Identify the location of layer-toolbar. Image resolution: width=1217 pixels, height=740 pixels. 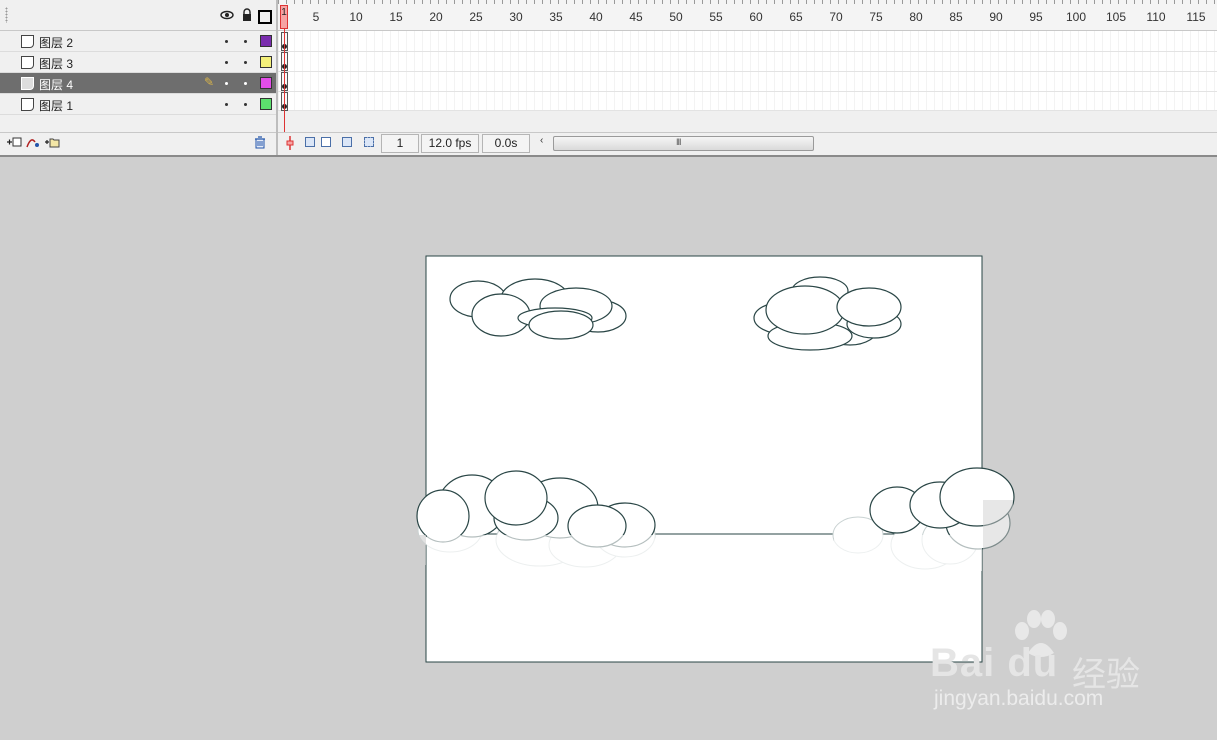
(138, 142).